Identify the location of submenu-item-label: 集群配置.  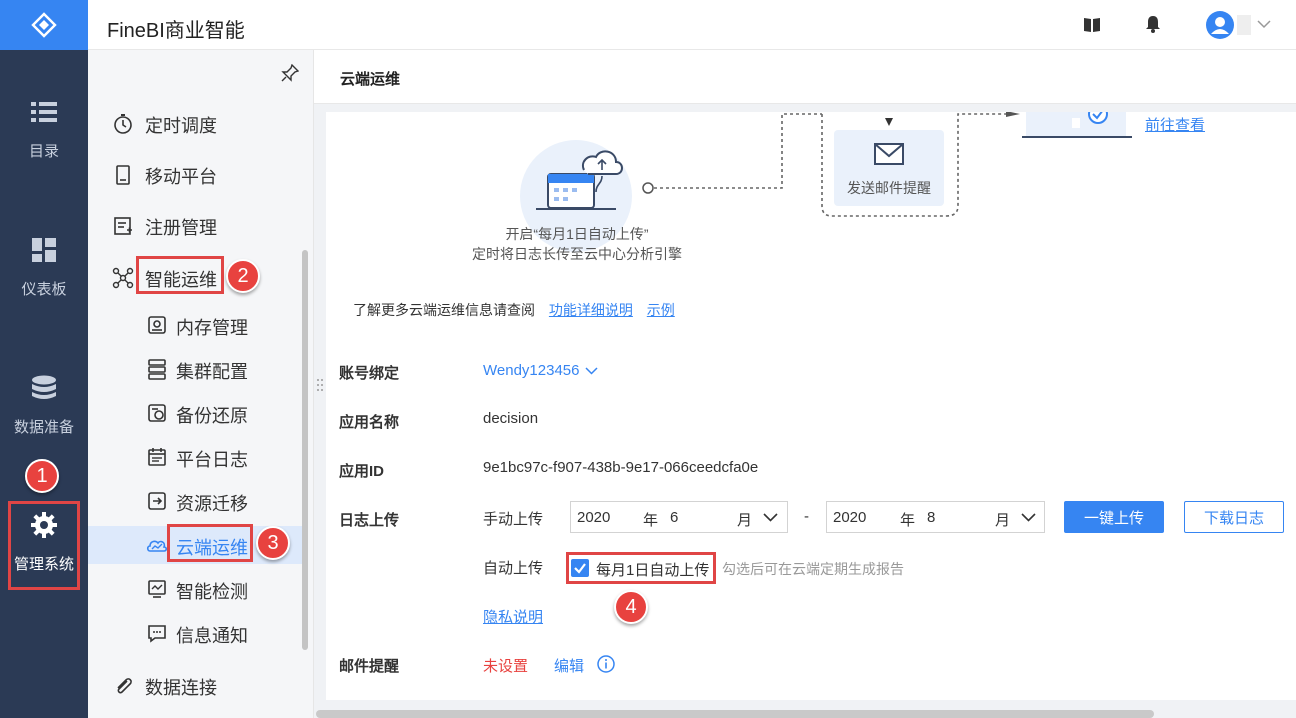
(212, 372).